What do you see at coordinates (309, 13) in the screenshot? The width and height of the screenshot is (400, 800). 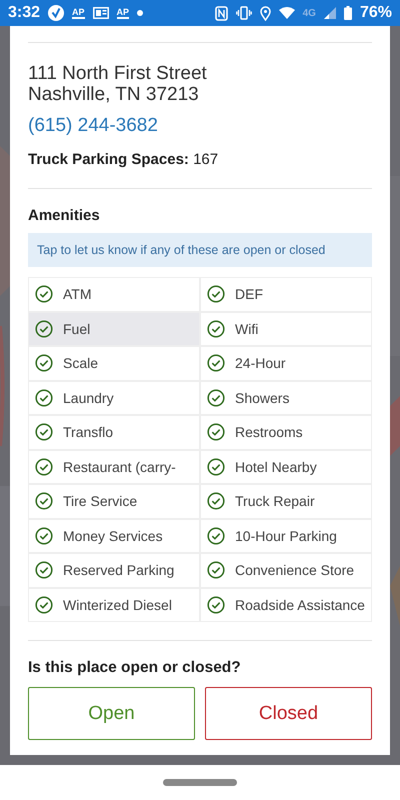 I see `network-label: 4G` at bounding box center [309, 13].